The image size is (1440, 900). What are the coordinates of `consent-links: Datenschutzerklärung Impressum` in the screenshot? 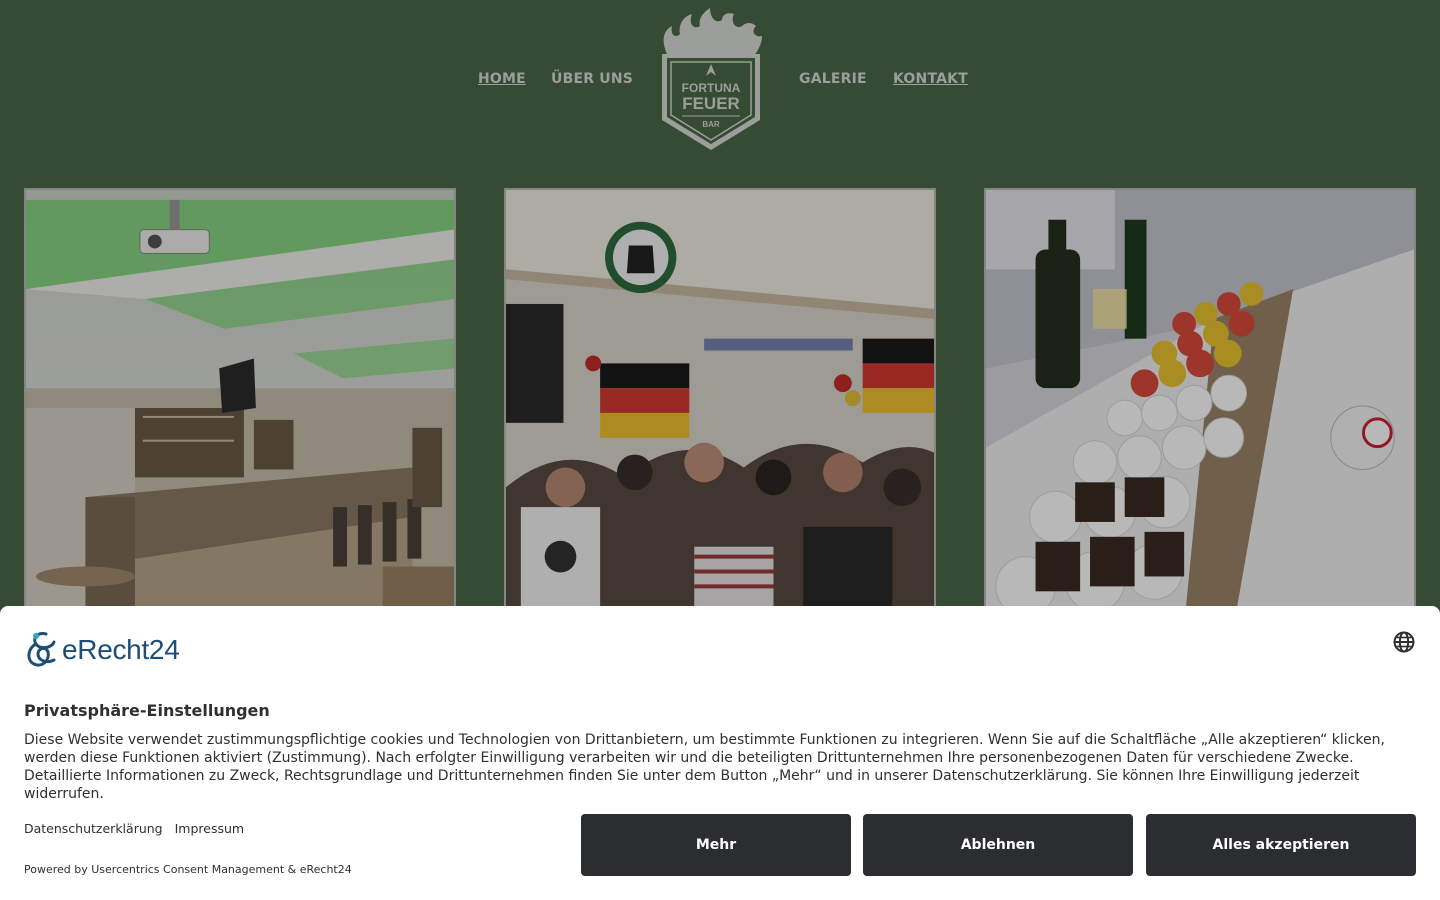 It's located at (134, 828).